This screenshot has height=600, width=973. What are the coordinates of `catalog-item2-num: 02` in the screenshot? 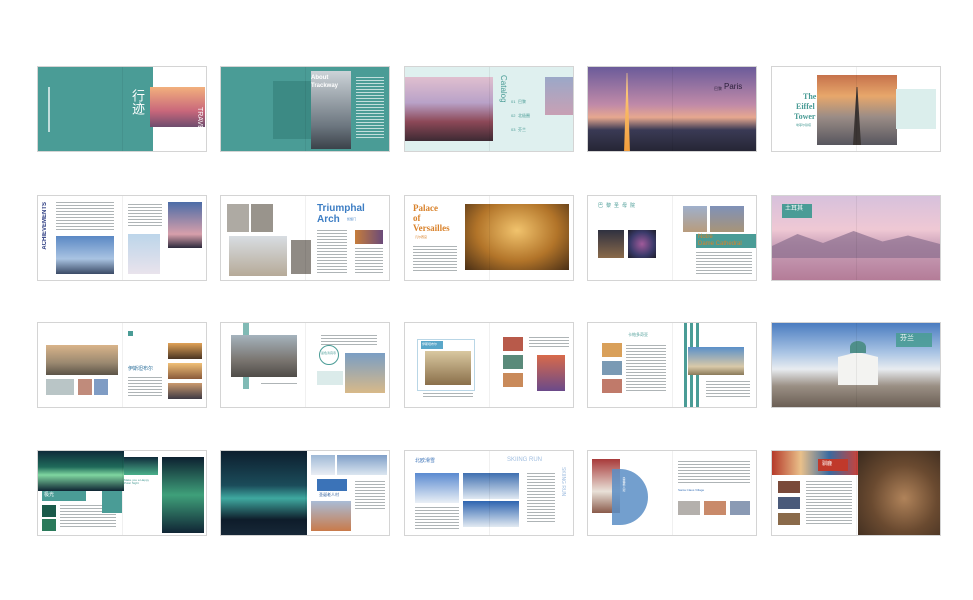 It's located at (513, 115).